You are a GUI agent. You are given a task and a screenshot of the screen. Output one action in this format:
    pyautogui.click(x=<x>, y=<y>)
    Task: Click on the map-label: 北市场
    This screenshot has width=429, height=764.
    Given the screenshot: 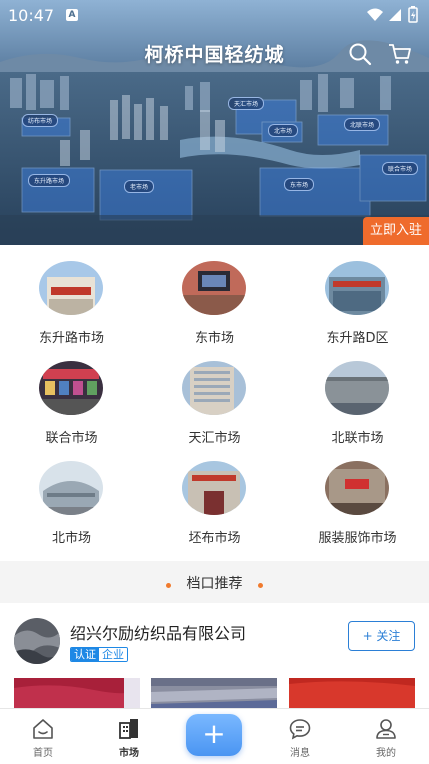 What is the action you would take?
    pyautogui.click(x=283, y=130)
    